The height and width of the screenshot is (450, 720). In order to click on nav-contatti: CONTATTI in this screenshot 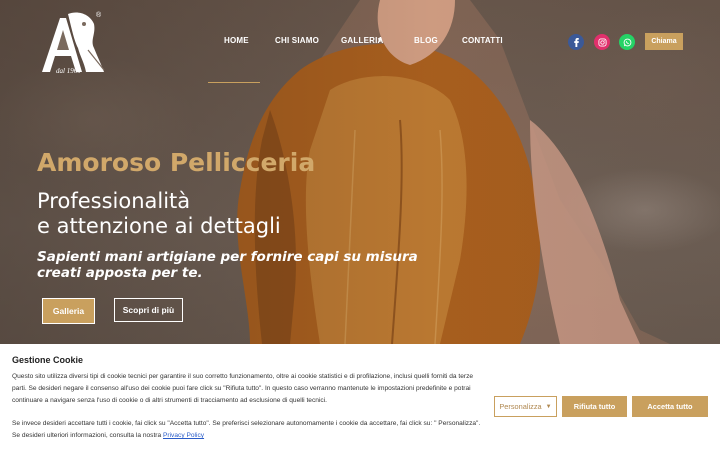, I will do `click(482, 40)`.